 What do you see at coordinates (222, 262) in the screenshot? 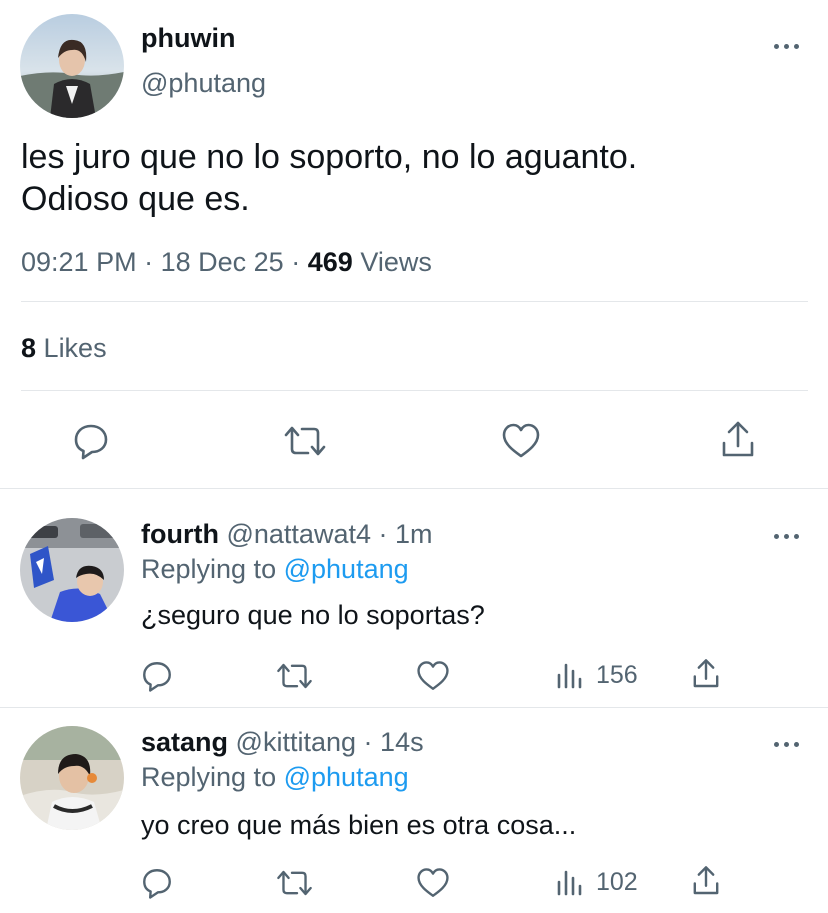
I see `tweet-date: 18 Dec 25` at bounding box center [222, 262].